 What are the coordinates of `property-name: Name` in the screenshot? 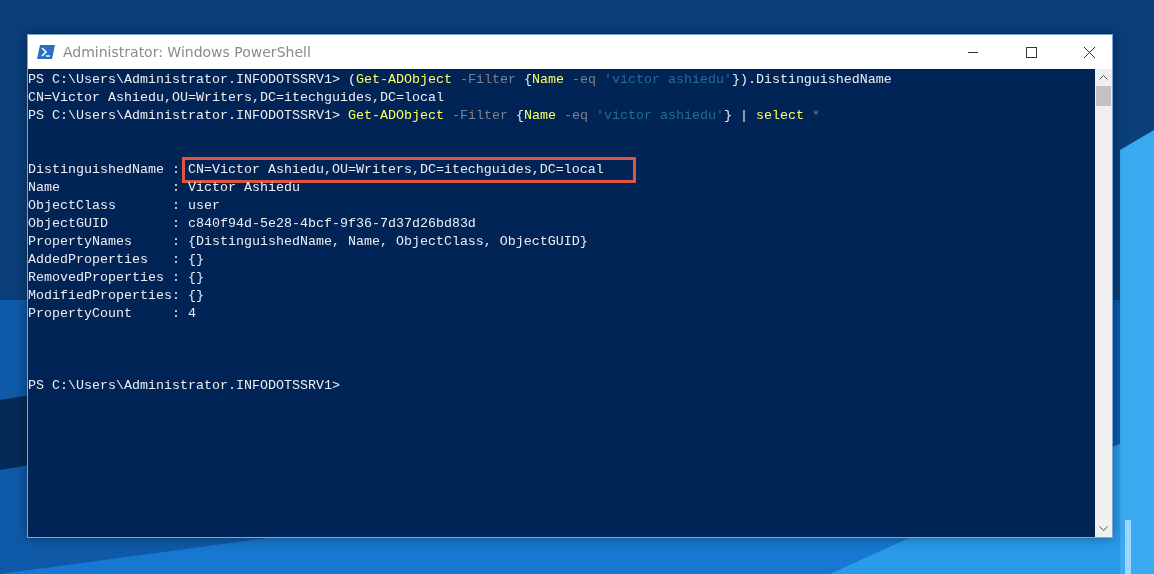 It's located at (44, 188).